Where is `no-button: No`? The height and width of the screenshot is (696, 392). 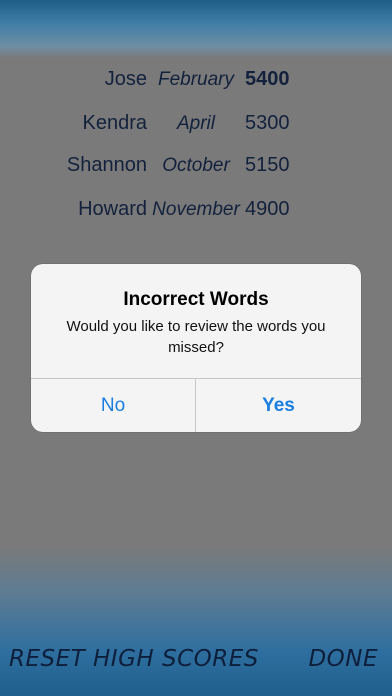 no-button: No is located at coordinates (113, 405).